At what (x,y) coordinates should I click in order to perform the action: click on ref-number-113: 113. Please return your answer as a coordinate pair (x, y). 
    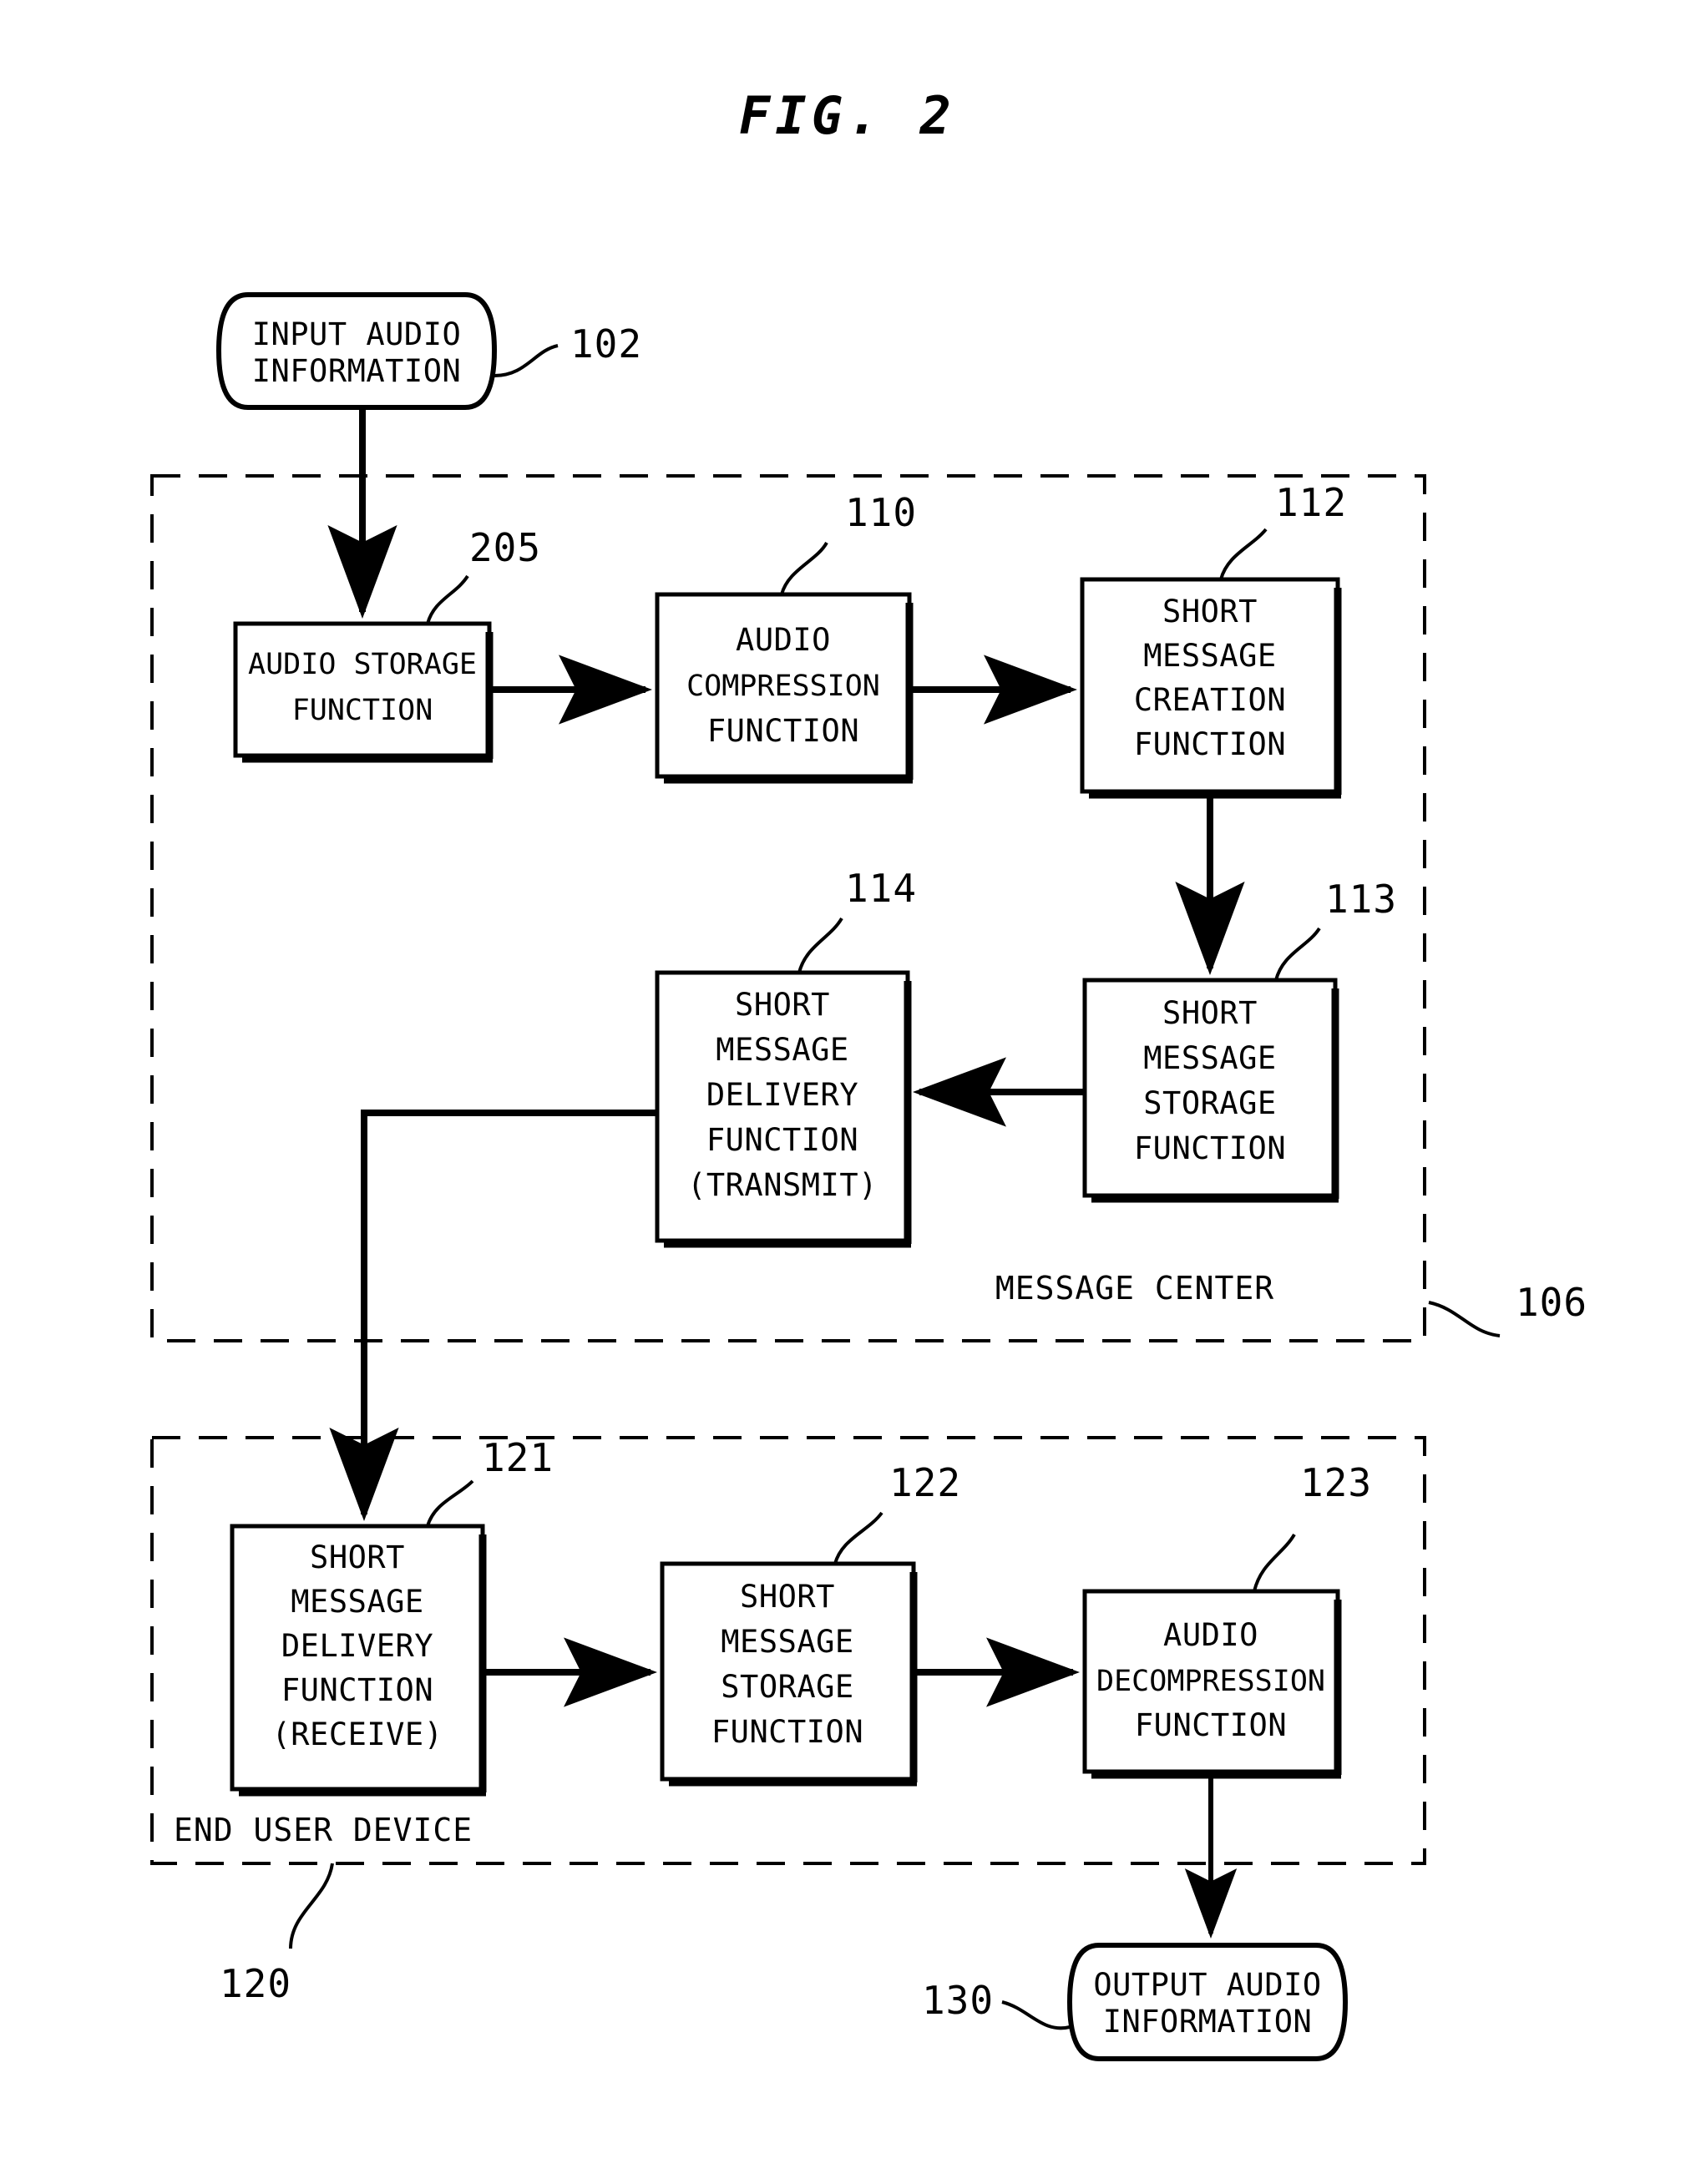
    Looking at the image, I should click on (1361, 899).